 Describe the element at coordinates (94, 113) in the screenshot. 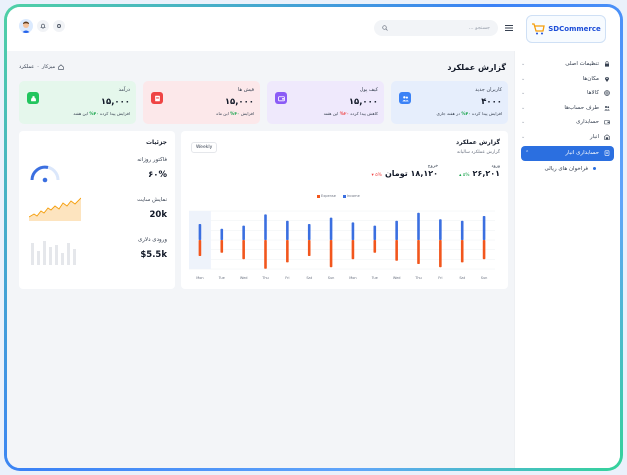

I see `card-change: ۴۰%` at that location.